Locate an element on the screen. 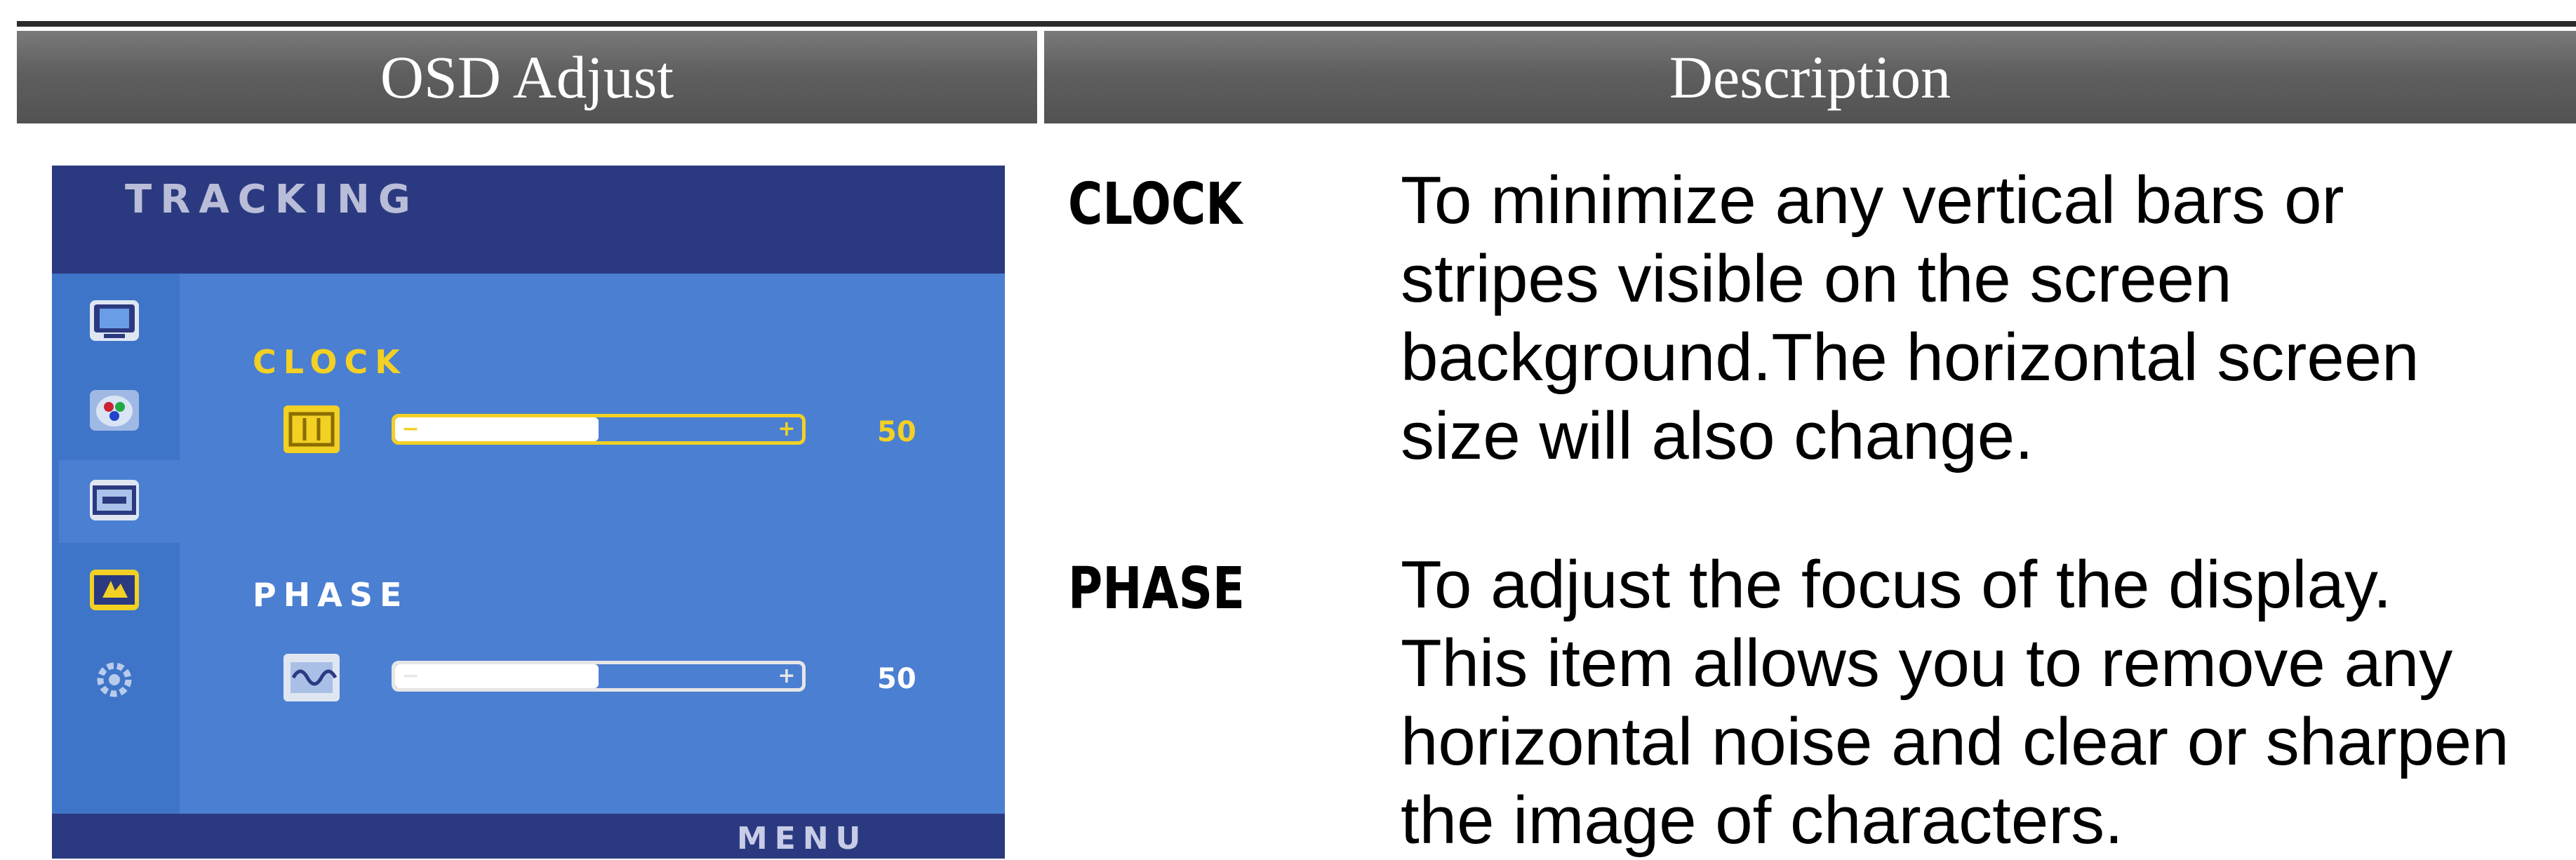  sidebar-item-tracking is located at coordinates (149, 501).